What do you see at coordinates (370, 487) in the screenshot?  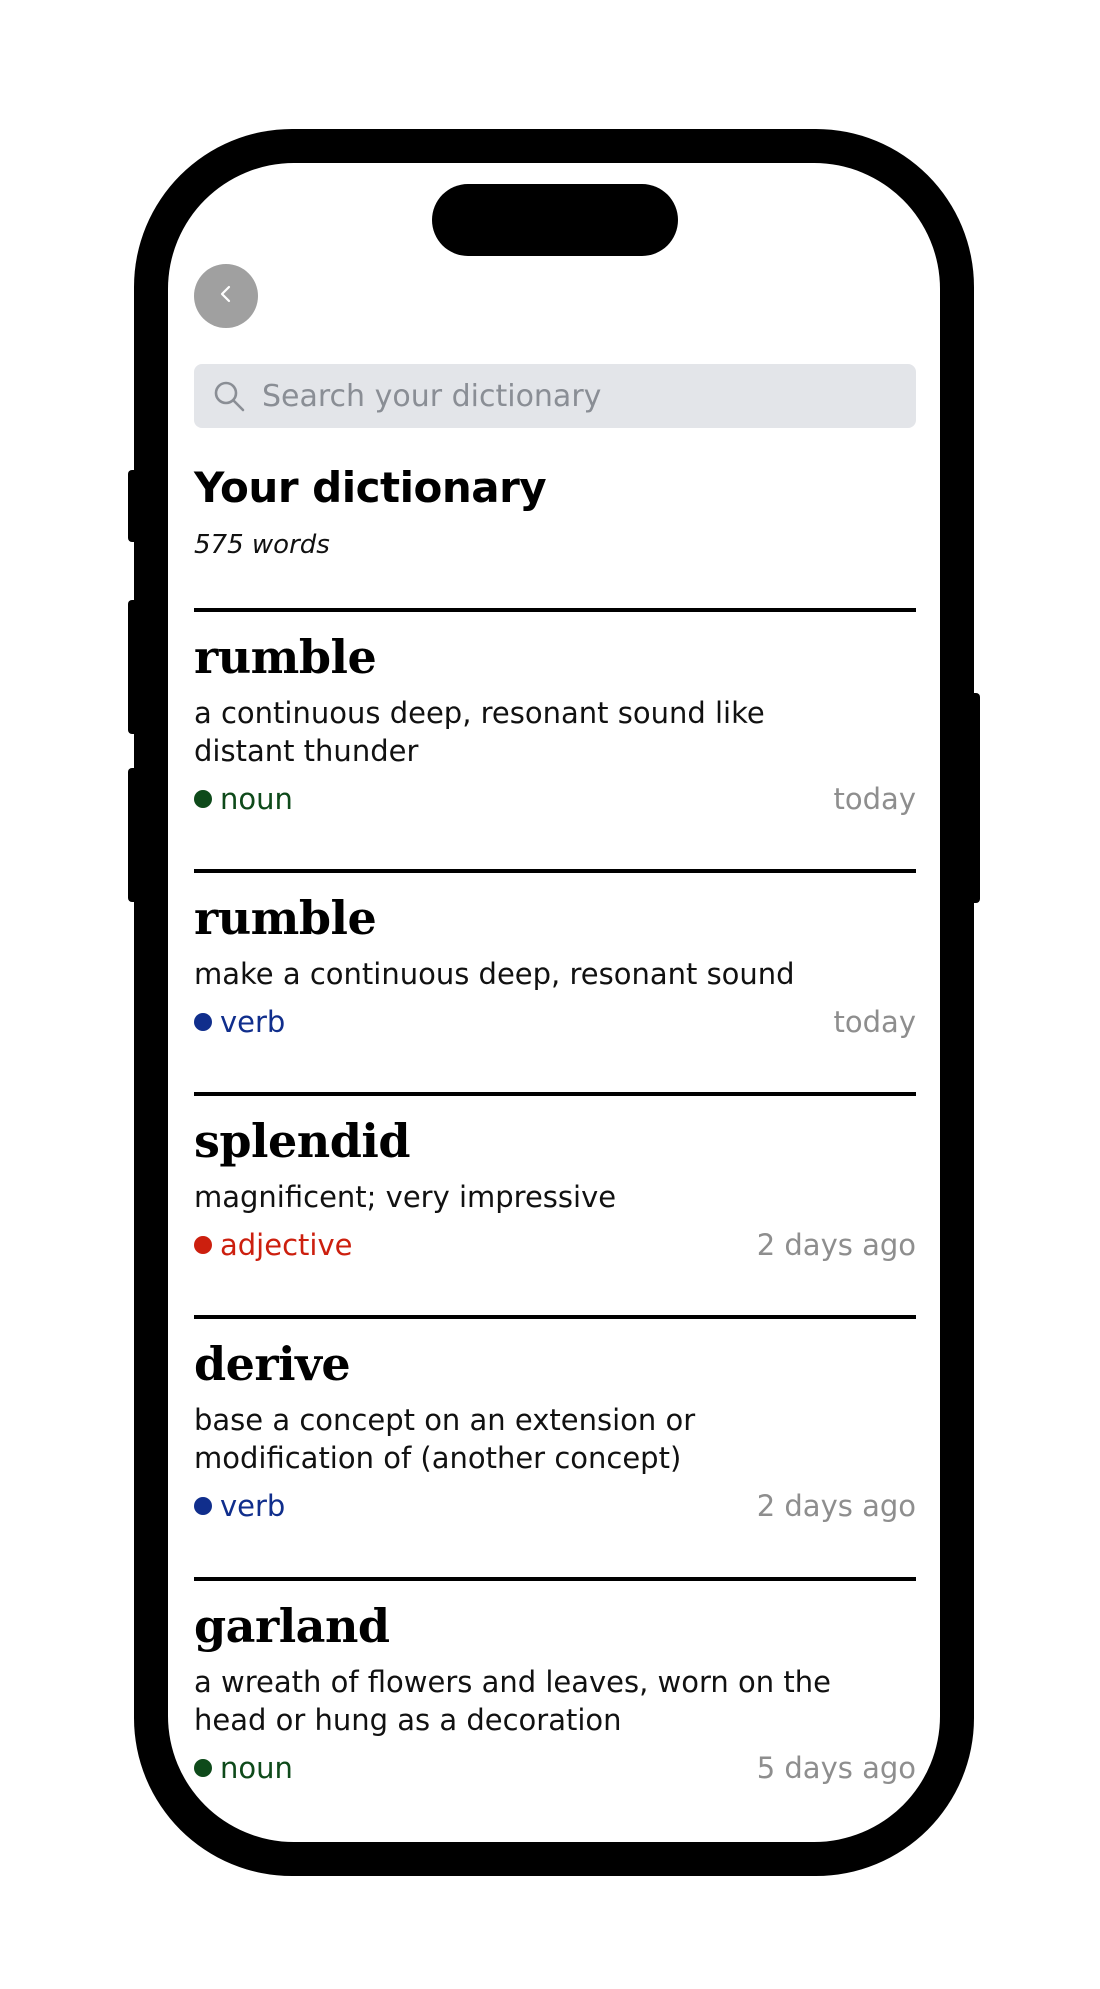 I see `page-title: Your dictionary` at bounding box center [370, 487].